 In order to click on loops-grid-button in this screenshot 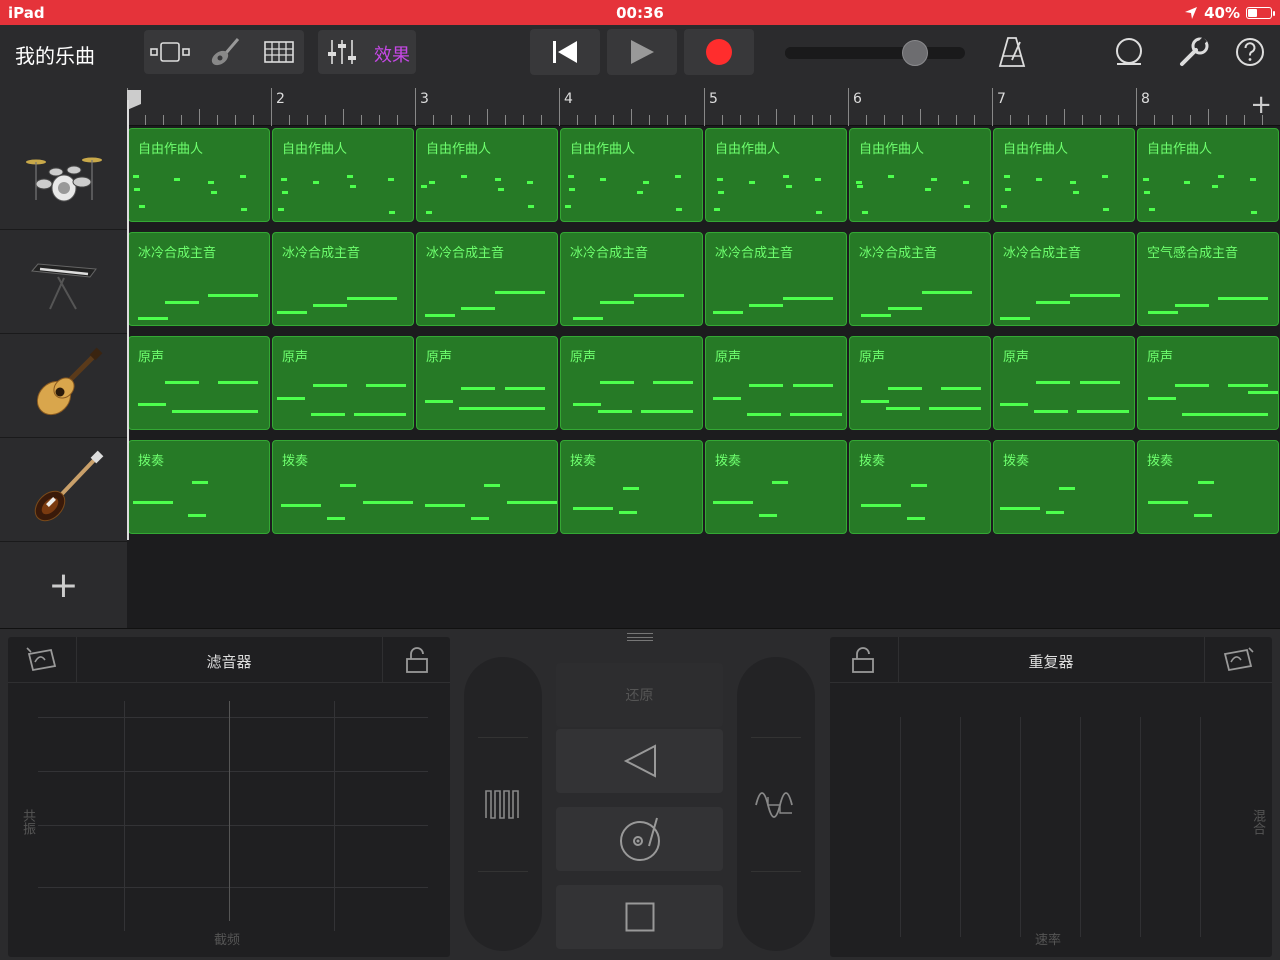, I will do `click(279, 52)`.